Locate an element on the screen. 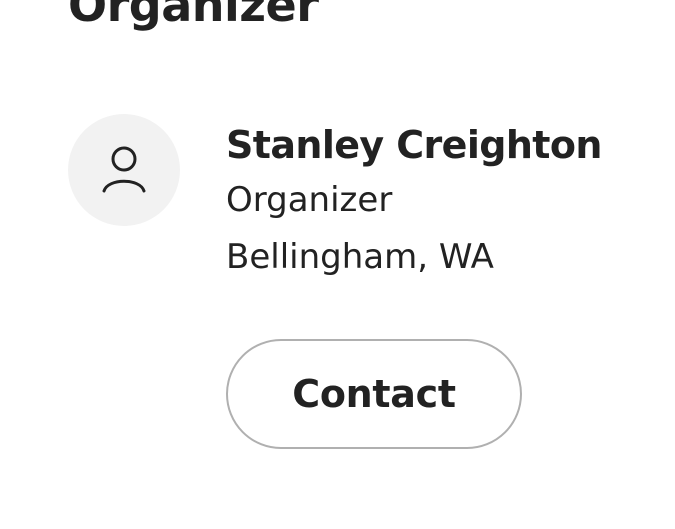 Image resolution: width=675 pixels, height=529 pixels. user-icon is located at coordinates (124, 170).